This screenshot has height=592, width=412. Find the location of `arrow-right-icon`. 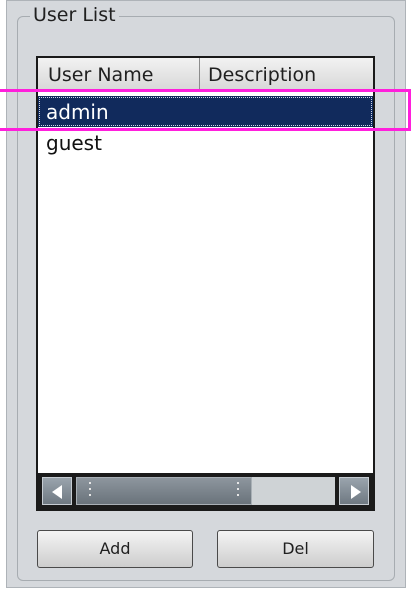

arrow-right-icon is located at coordinates (356, 492).